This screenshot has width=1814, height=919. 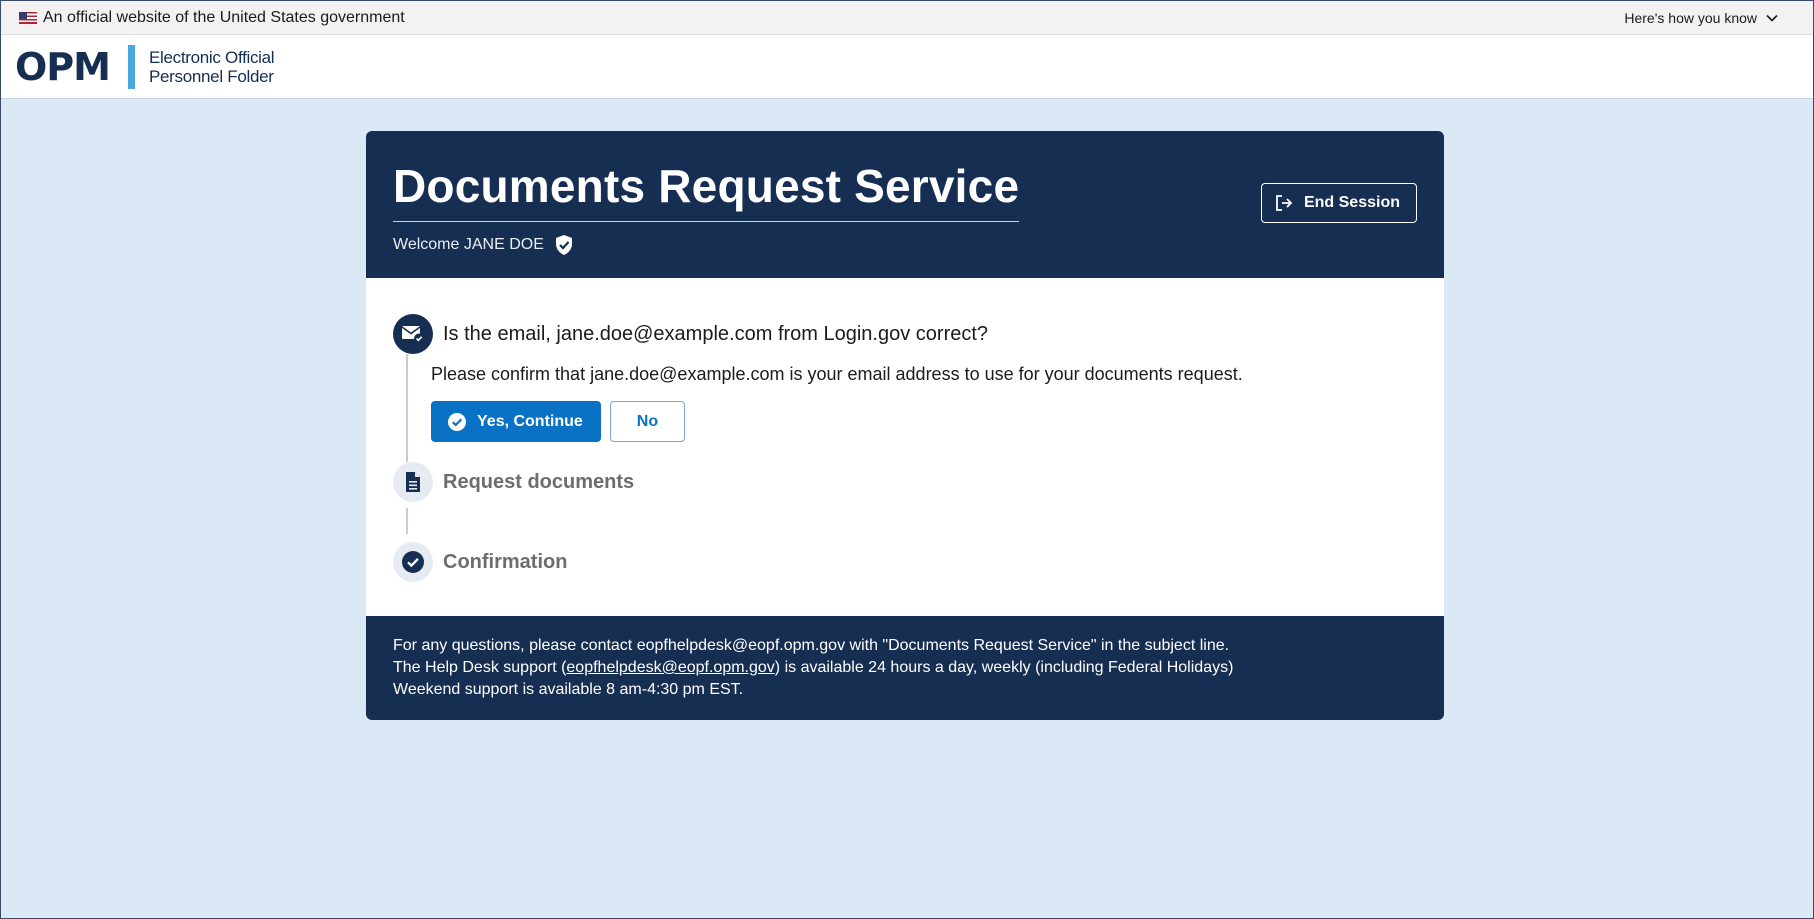 I want to click on step-3-badge, so click(x=413, y=562).